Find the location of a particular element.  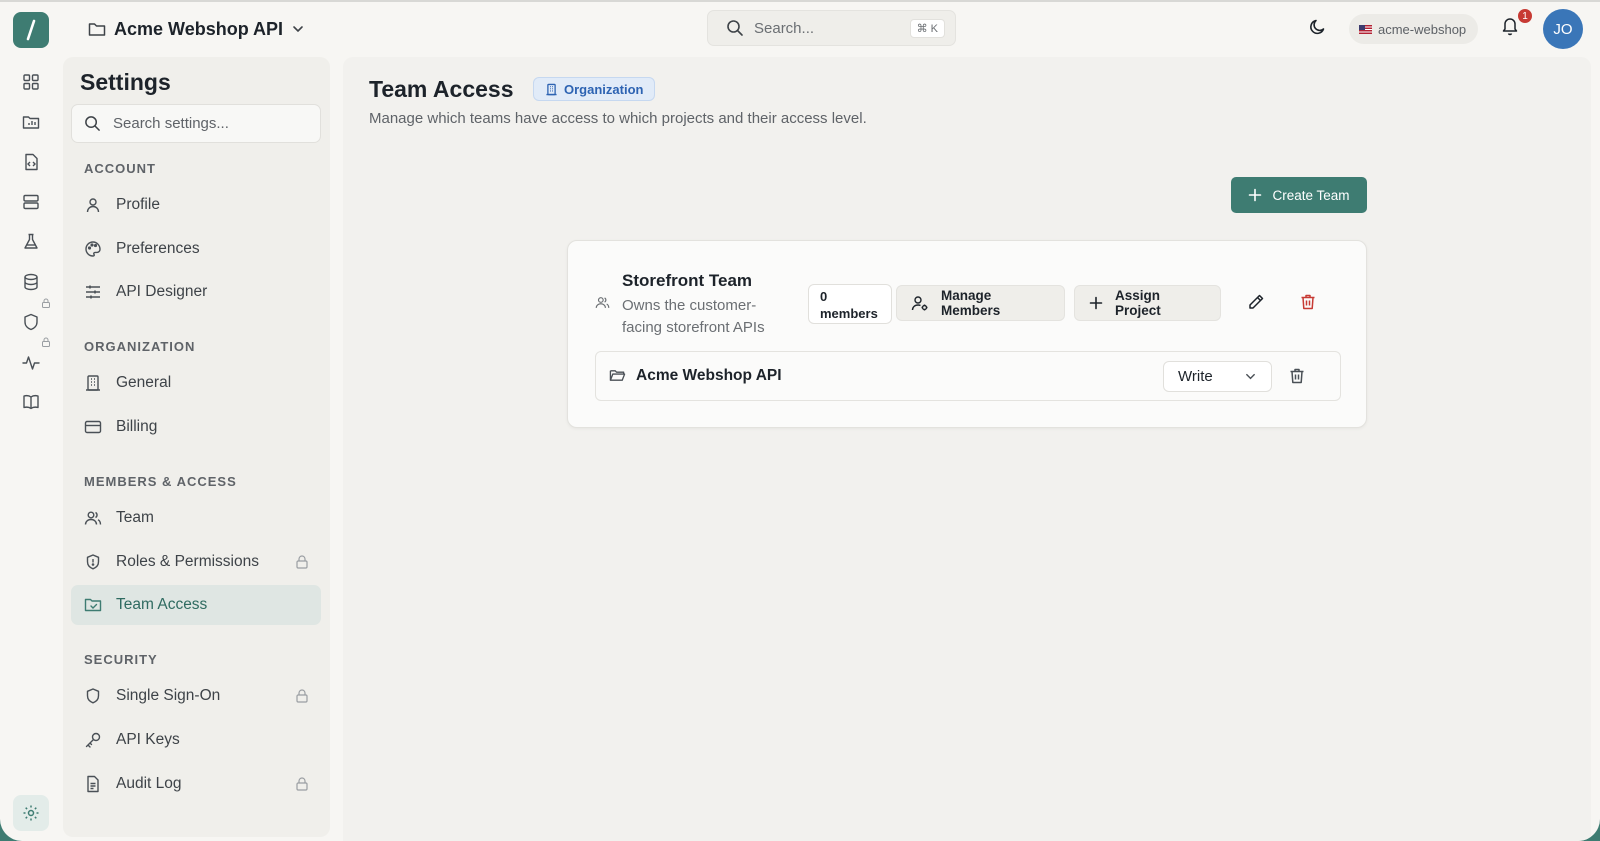

member-count-pill: 0 members is located at coordinates (850, 304).